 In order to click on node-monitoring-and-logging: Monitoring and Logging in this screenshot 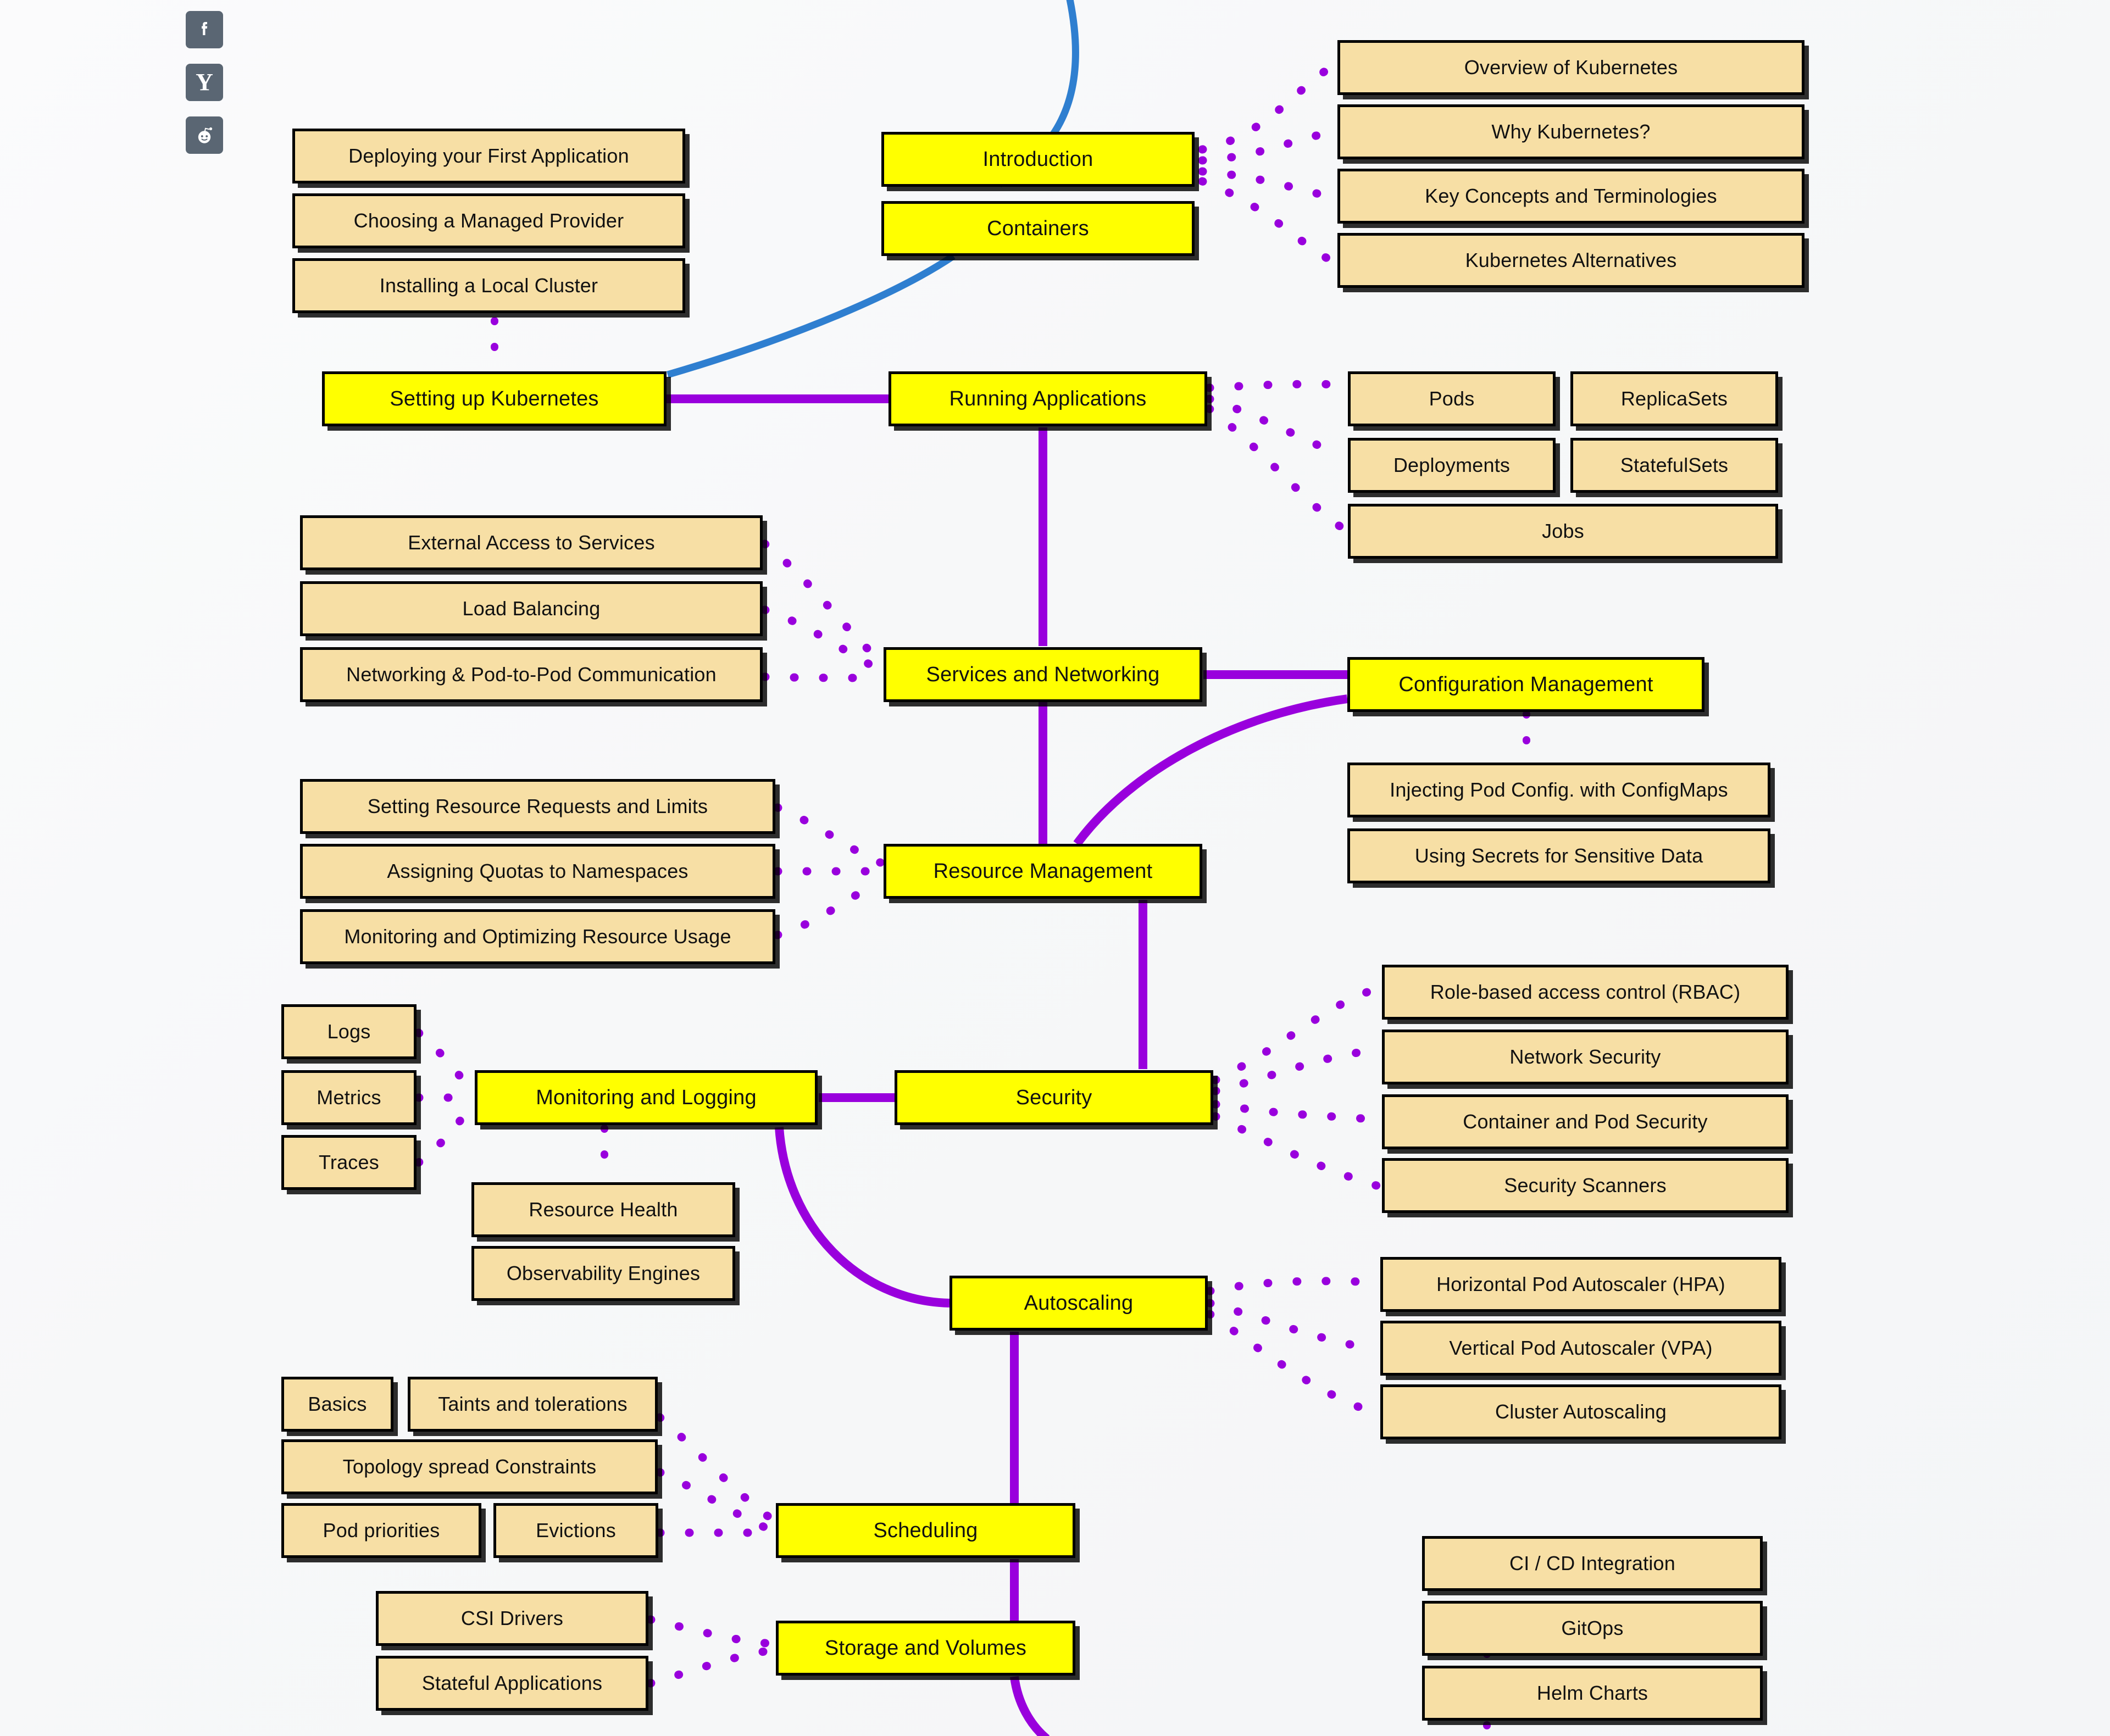, I will do `click(646, 1097)`.